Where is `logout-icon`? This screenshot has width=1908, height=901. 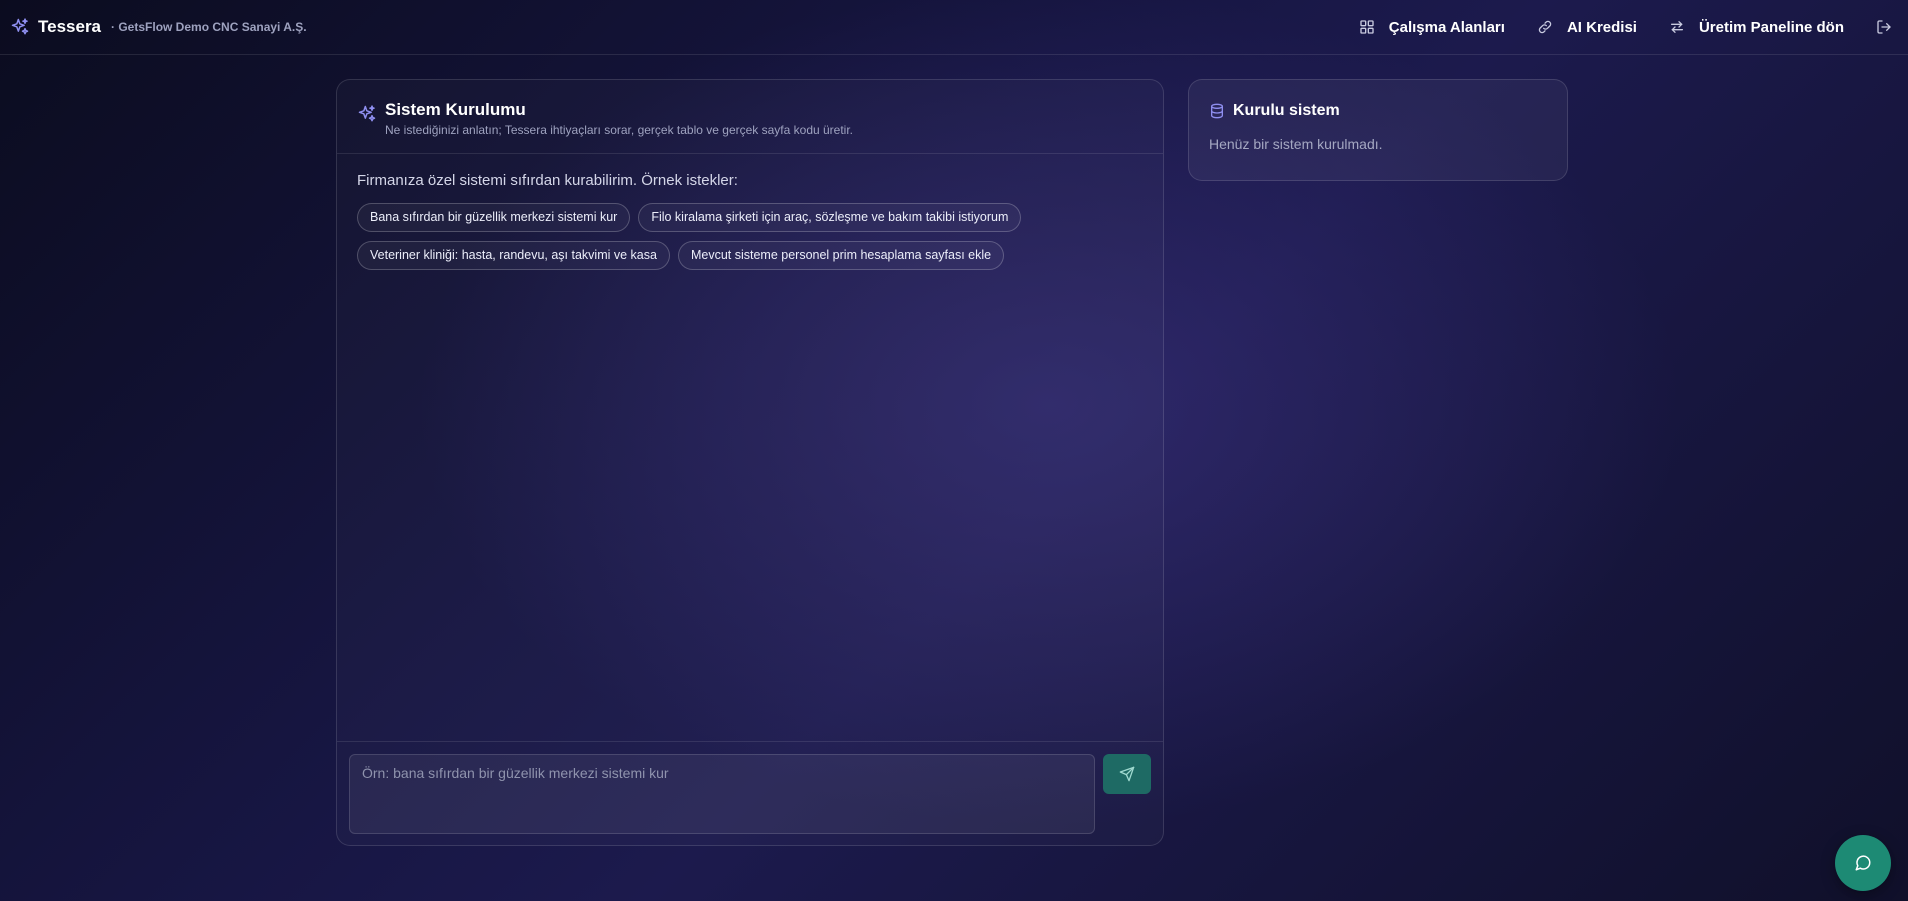
logout-icon is located at coordinates (1884, 27).